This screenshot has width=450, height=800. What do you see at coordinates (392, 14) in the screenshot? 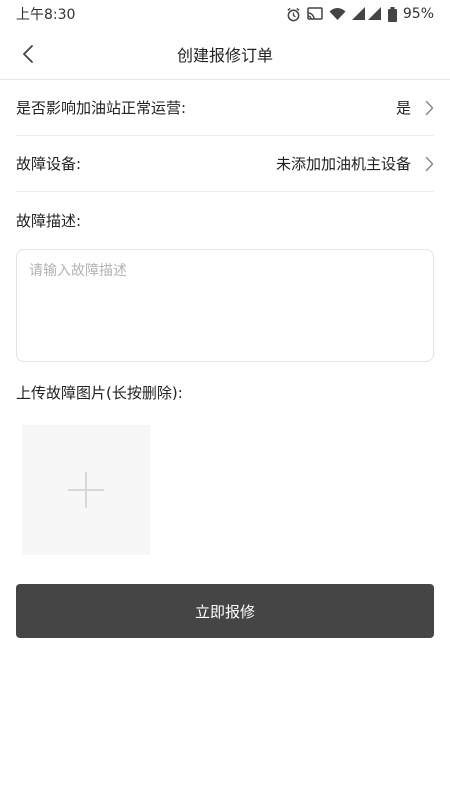
I see `battery-icon` at bounding box center [392, 14].